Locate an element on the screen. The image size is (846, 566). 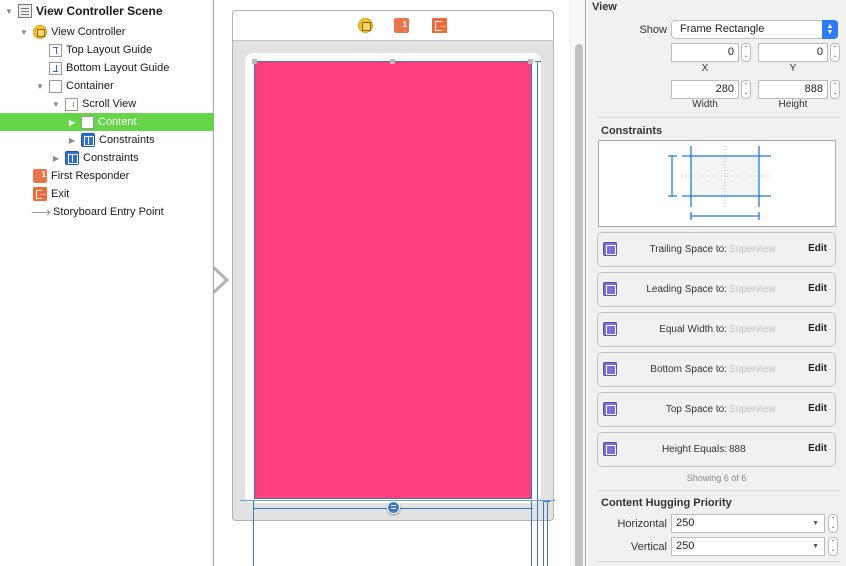
outline-item-label: Scroll View is located at coordinates (109, 104).